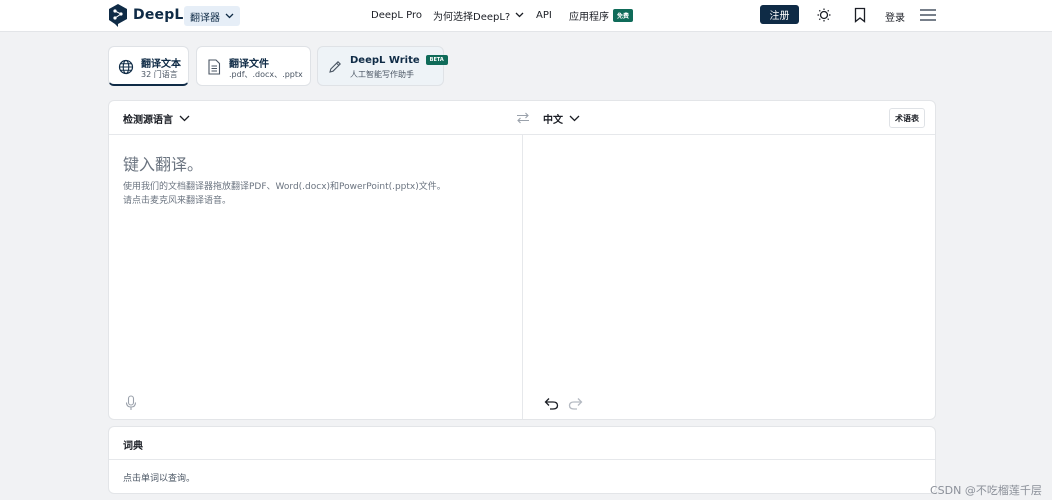  I want to click on dictionary-title: 词典, so click(133, 446).